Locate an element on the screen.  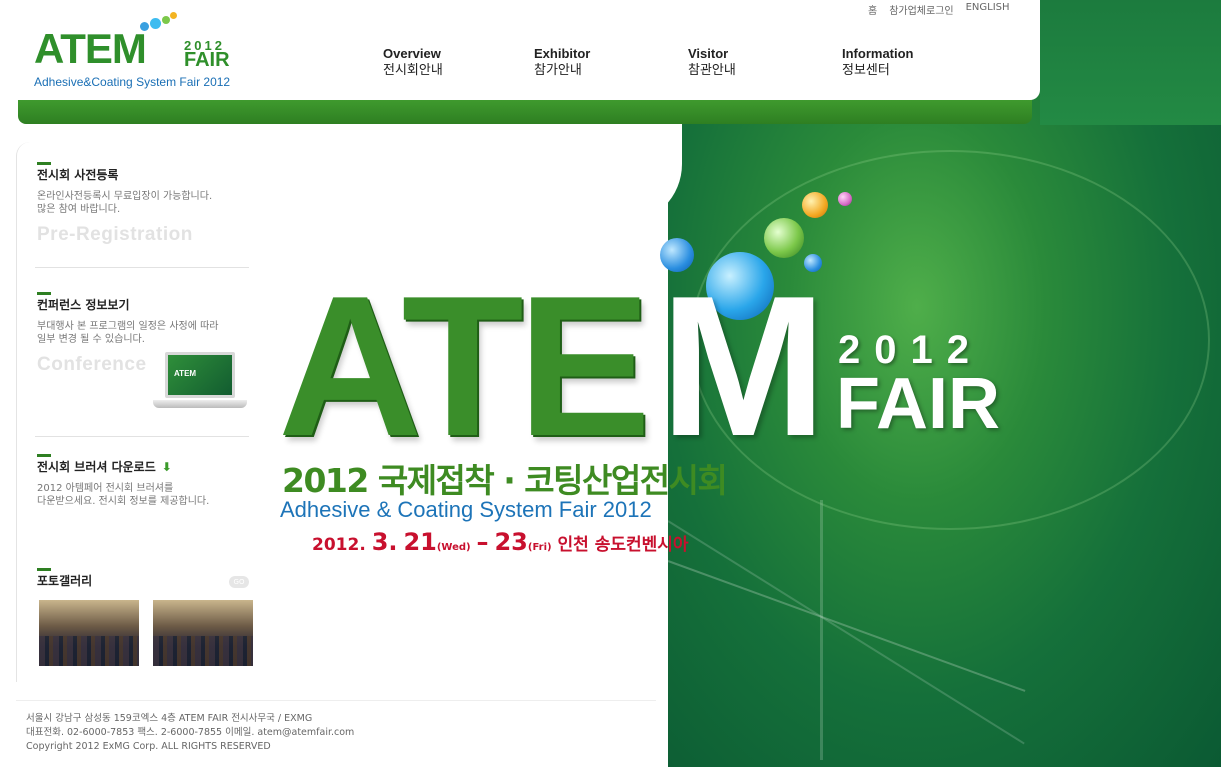
desc-line: 다운받으세요. 전시회 정보를 제공합니다. is located at coordinates (123, 501).